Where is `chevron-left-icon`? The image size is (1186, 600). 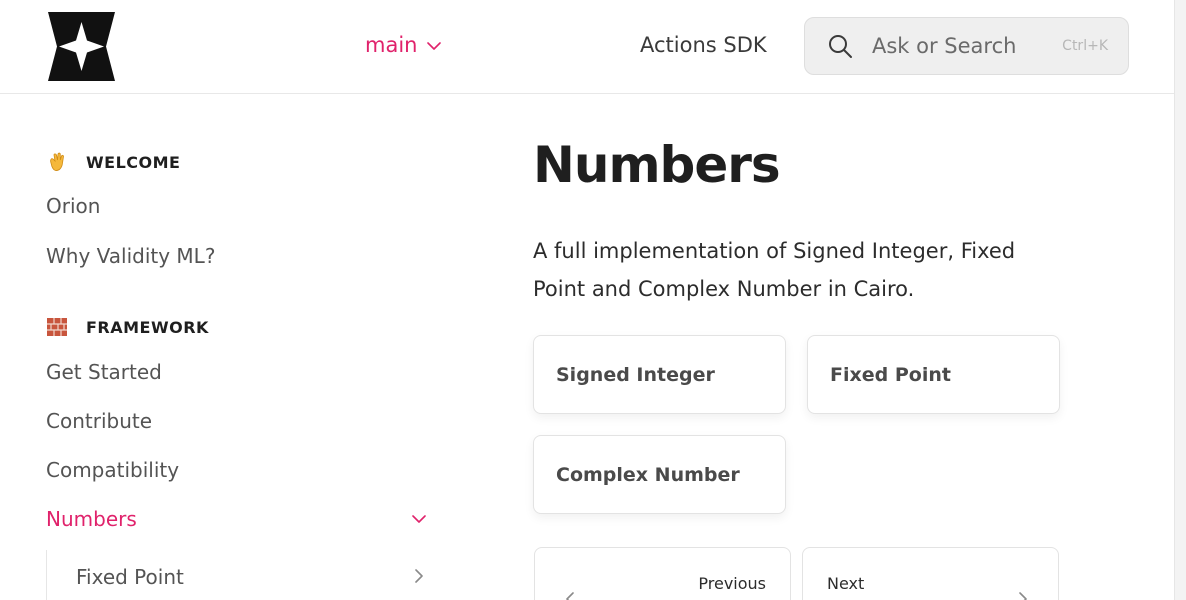
chevron-left-icon is located at coordinates (570, 596).